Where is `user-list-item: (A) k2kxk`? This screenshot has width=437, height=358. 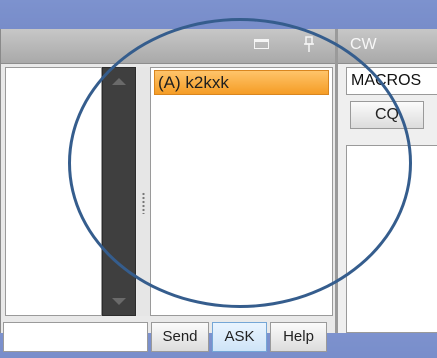 user-list-item: (A) k2kxk is located at coordinates (241, 82).